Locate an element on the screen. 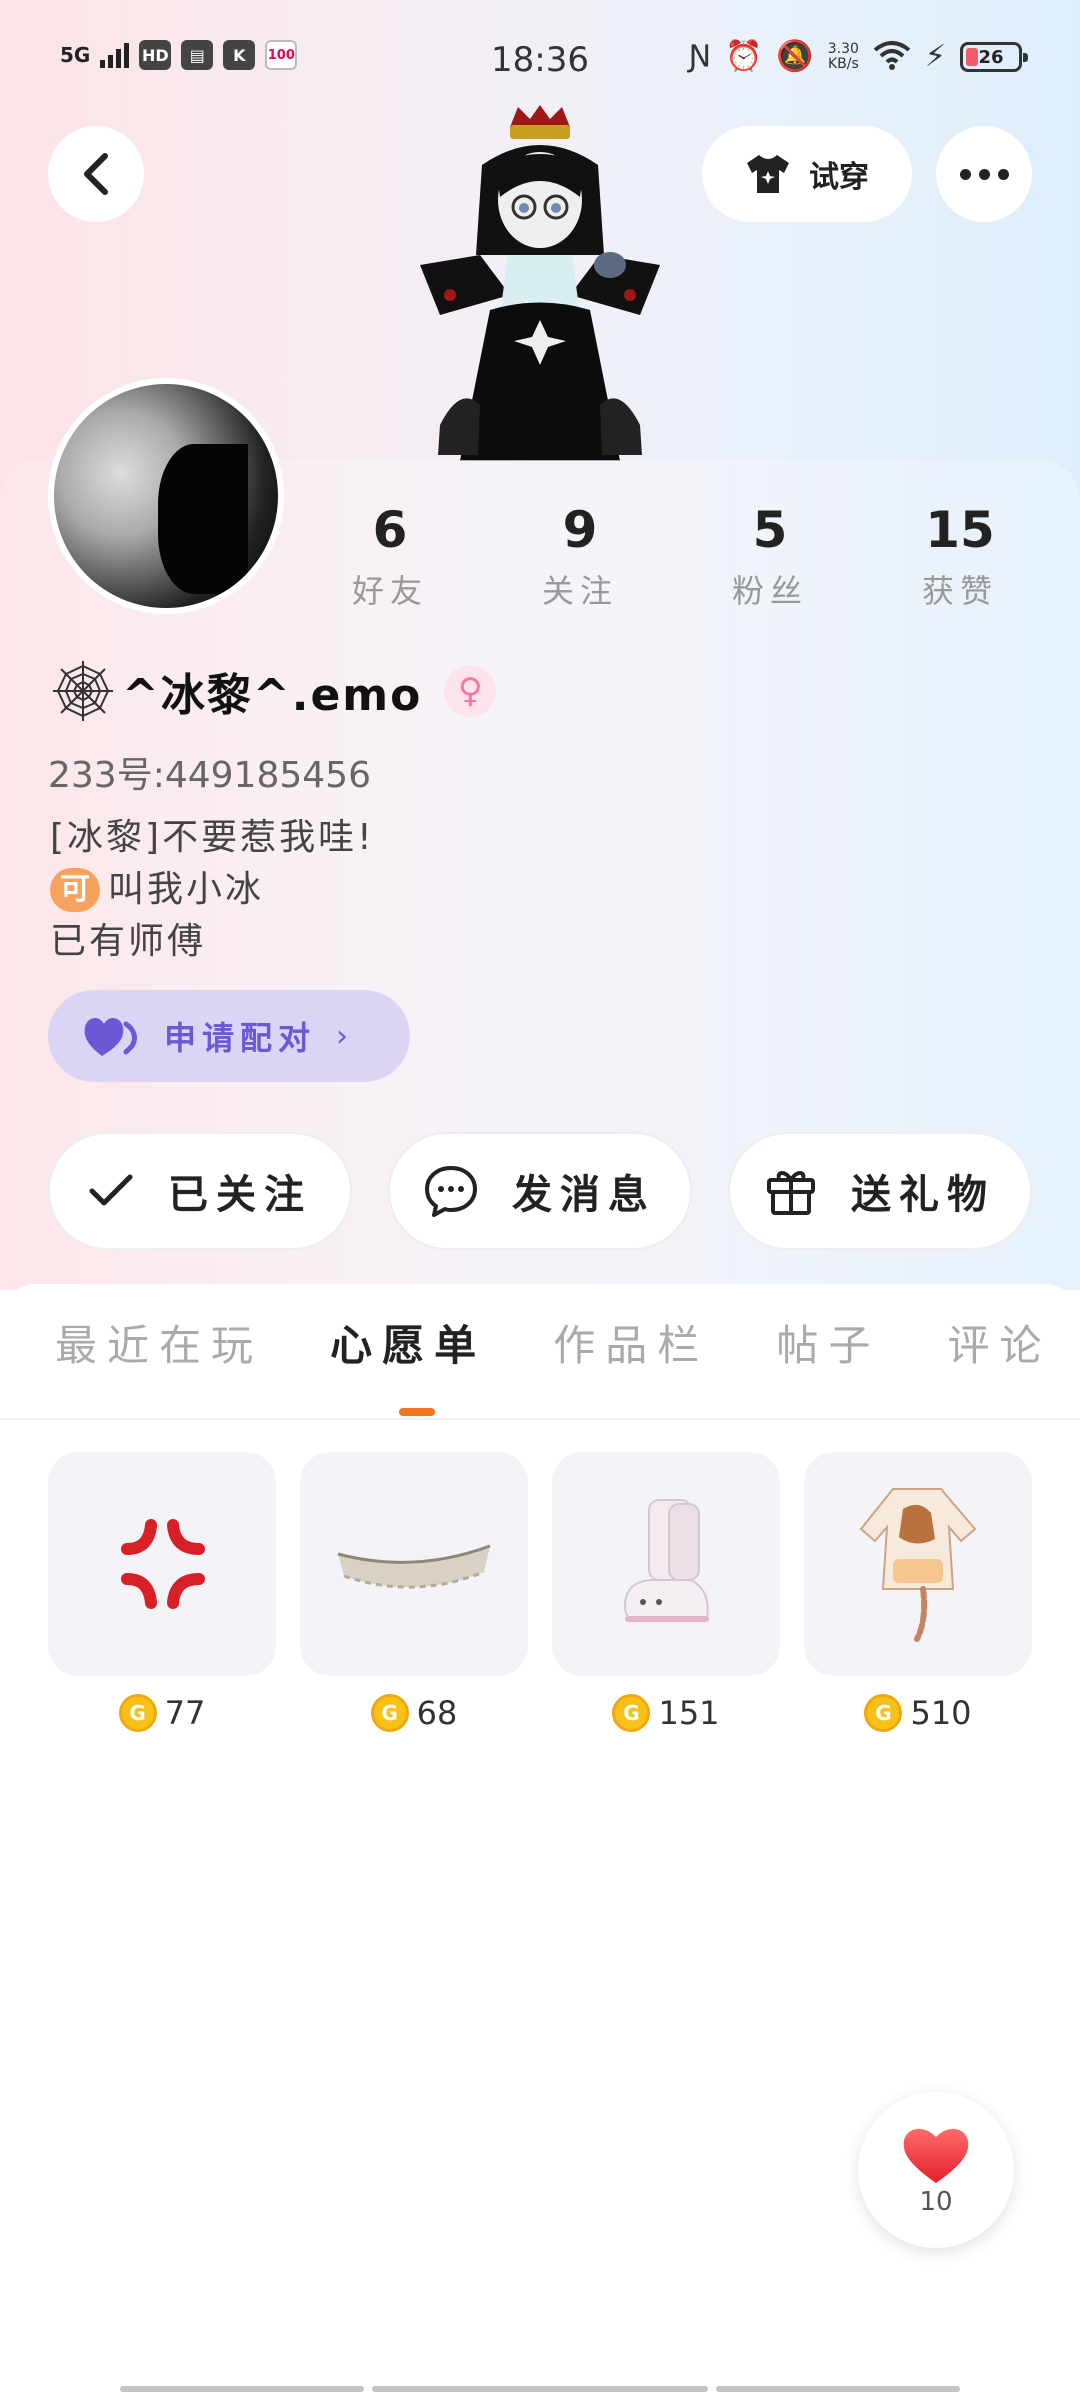 The image size is (1080, 2400). more-options-button is located at coordinates (984, 174).